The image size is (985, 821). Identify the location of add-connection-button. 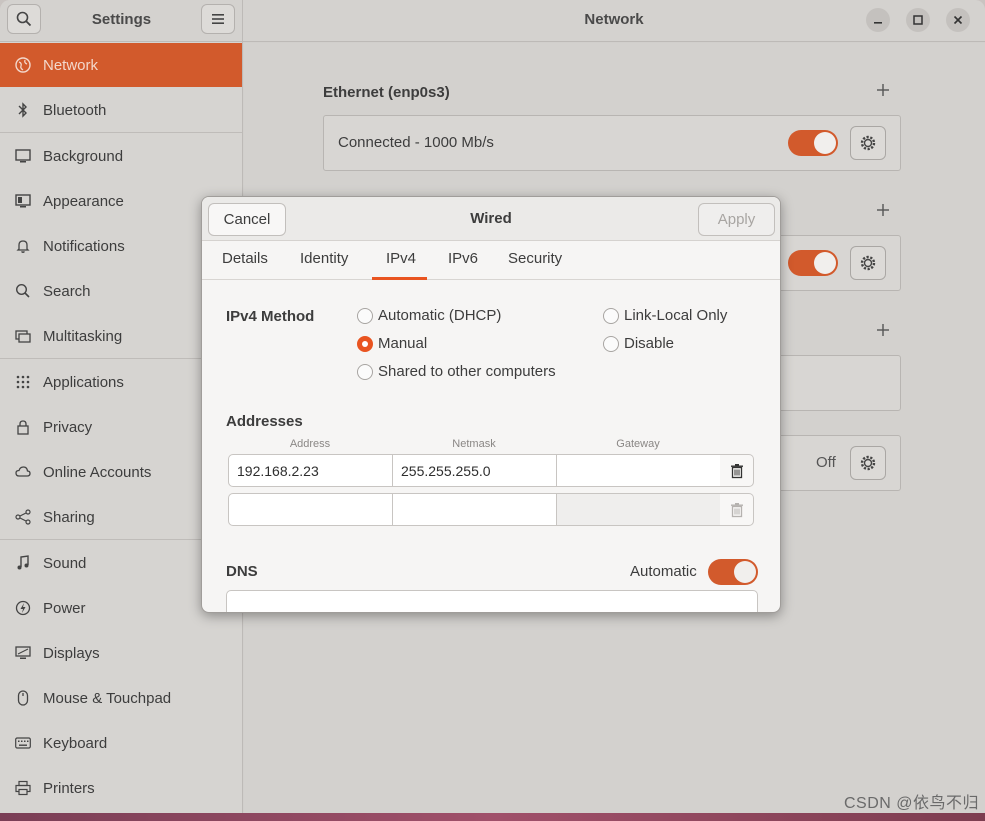
(883, 91).